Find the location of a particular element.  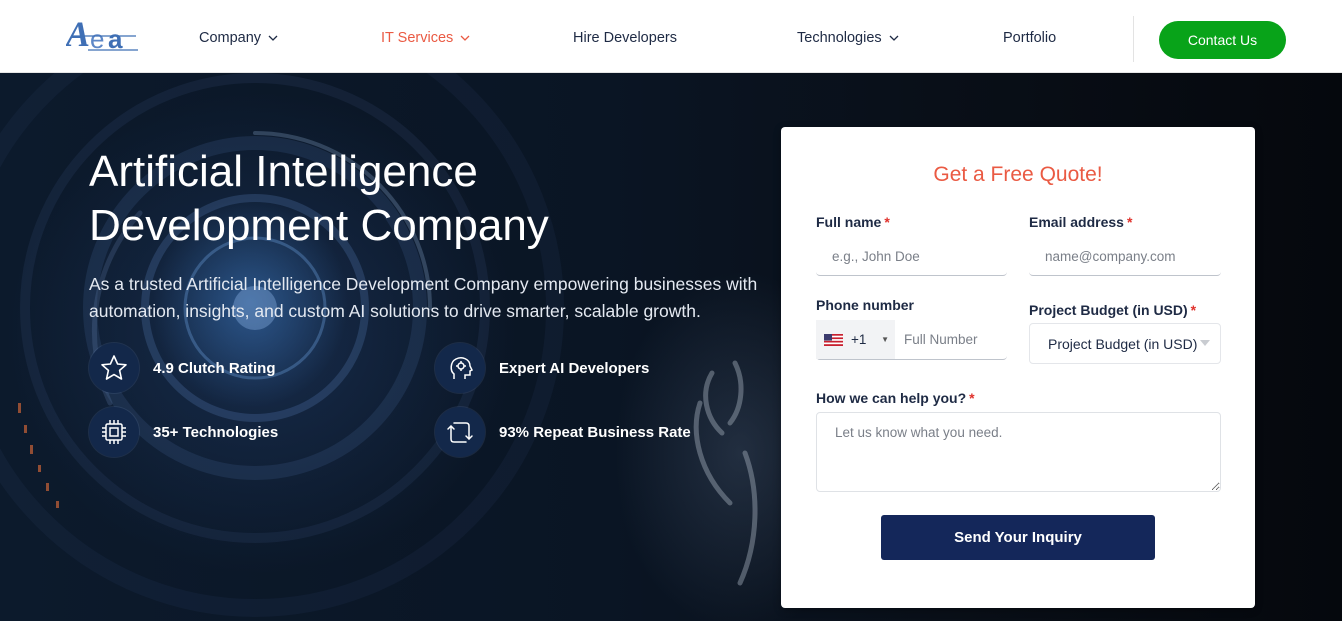

feature-label: 35+ Technologies is located at coordinates (216, 432).